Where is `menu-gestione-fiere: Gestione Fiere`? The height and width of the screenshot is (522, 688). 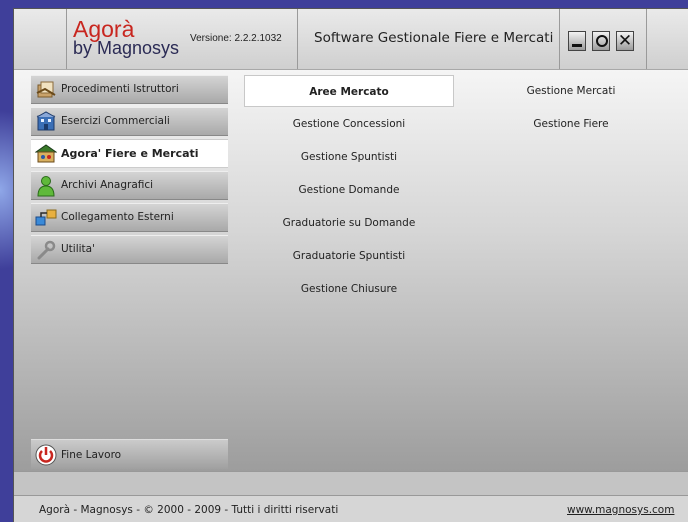
menu-gestione-fiere: Gestione Fiere is located at coordinates (571, 124).